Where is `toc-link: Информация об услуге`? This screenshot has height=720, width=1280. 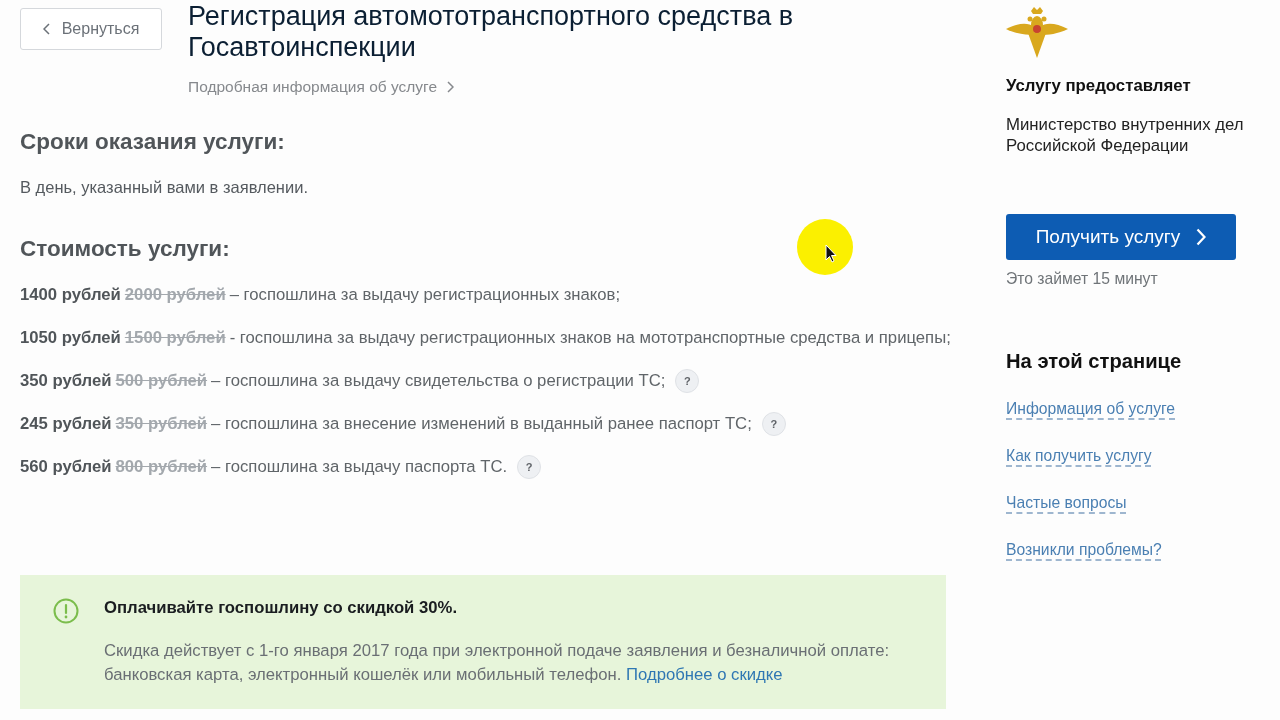
toc-link: Информация об услуге is located at coordinates (1091, 409).